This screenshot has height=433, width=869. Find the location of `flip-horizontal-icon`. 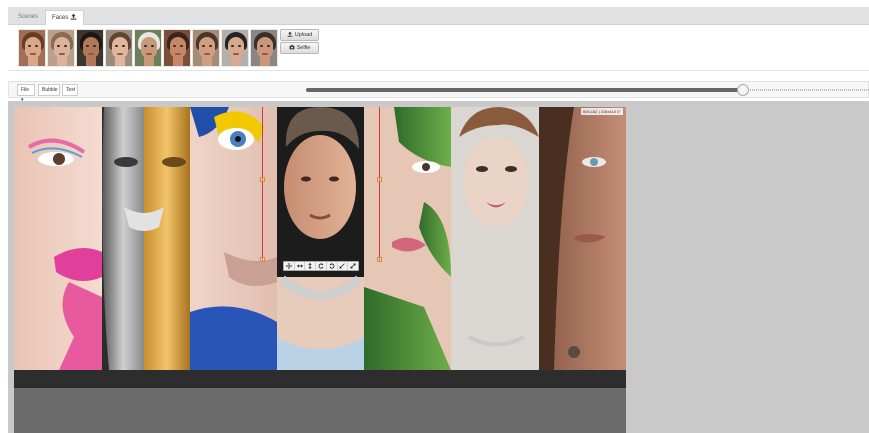

flip-horizontal-icon is located at coordinates (299, 266).